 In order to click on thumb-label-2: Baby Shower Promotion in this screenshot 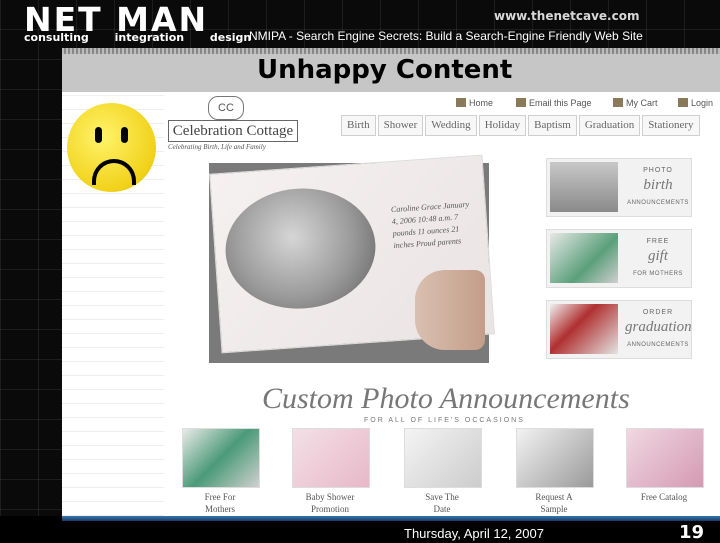, I will do `click(330, 503)`.